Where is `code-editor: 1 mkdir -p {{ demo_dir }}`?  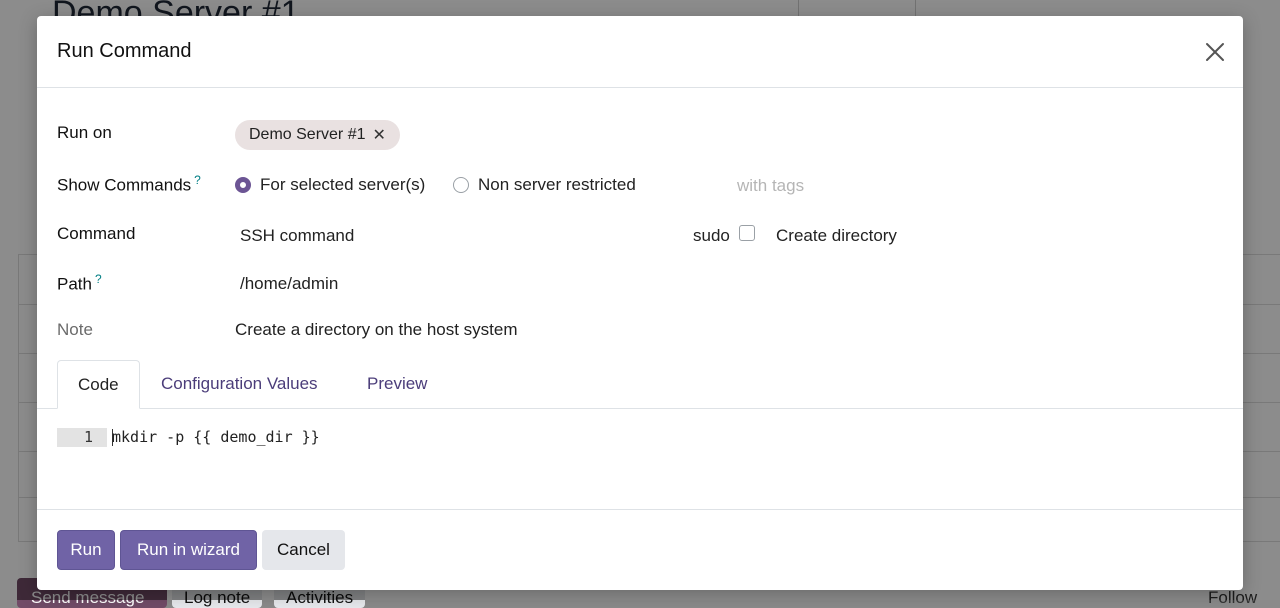
code-editor: 1 mkdir -p {{ demo_dir }} is located at coordinates (632, 438).